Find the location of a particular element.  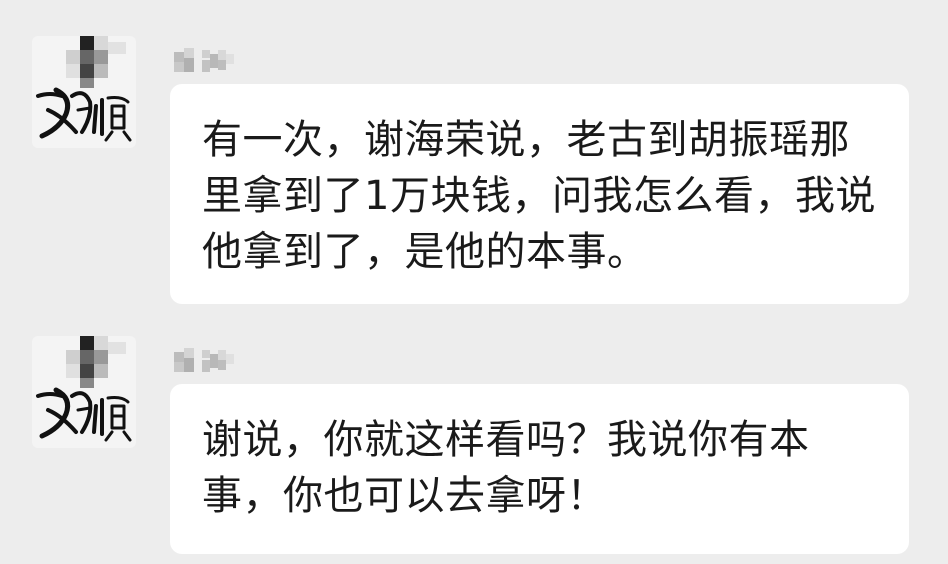

message-text: 谢说，你就这样看吗？我说你有本事，你也可以去拿呀！ is located at coordinates (506, 468).